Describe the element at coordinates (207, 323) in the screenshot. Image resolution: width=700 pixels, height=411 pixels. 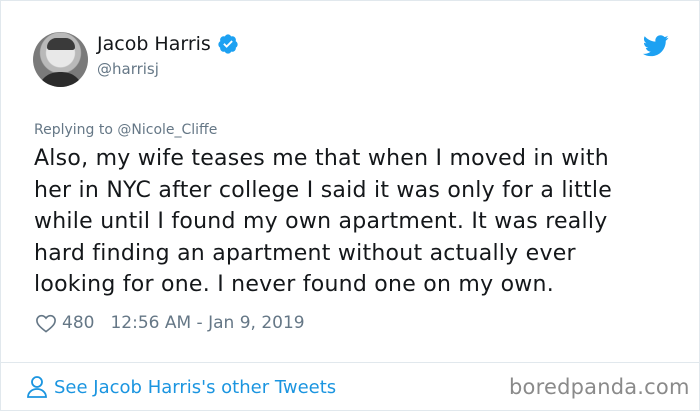
I see `tweet-timestamp: 12:56 AM - Jan 9, 2019` at that location.